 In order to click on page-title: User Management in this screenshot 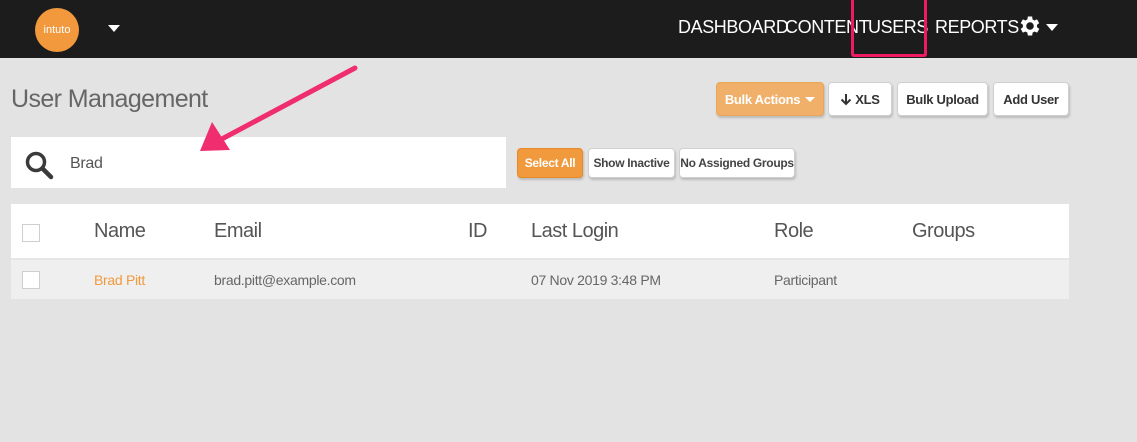, I will do `click(109, 99)`.